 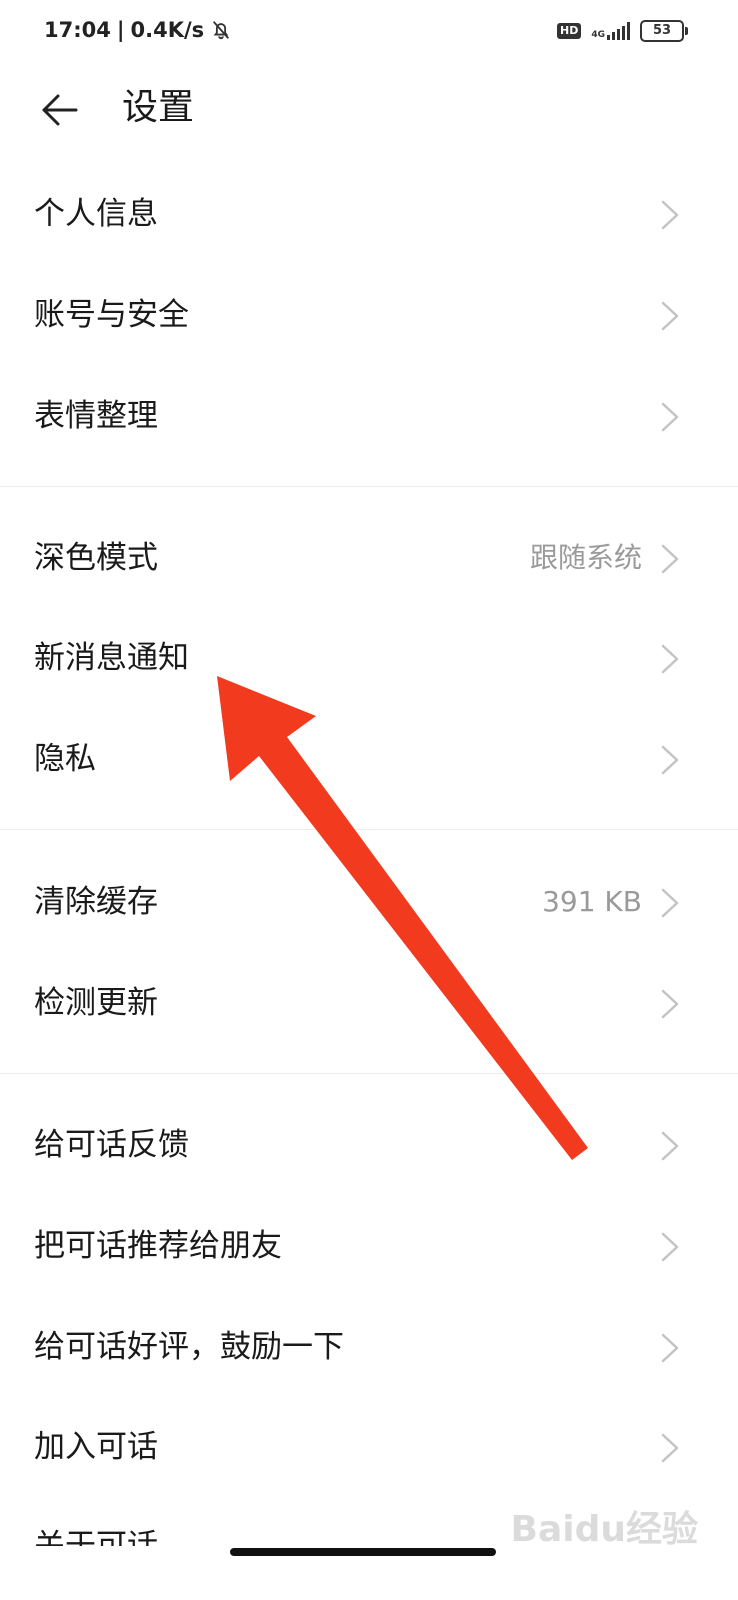 What do you see at coordinates (60, 110) in the screenshot?
I see `back-arrow-icon` at bounding box center [60, 110].